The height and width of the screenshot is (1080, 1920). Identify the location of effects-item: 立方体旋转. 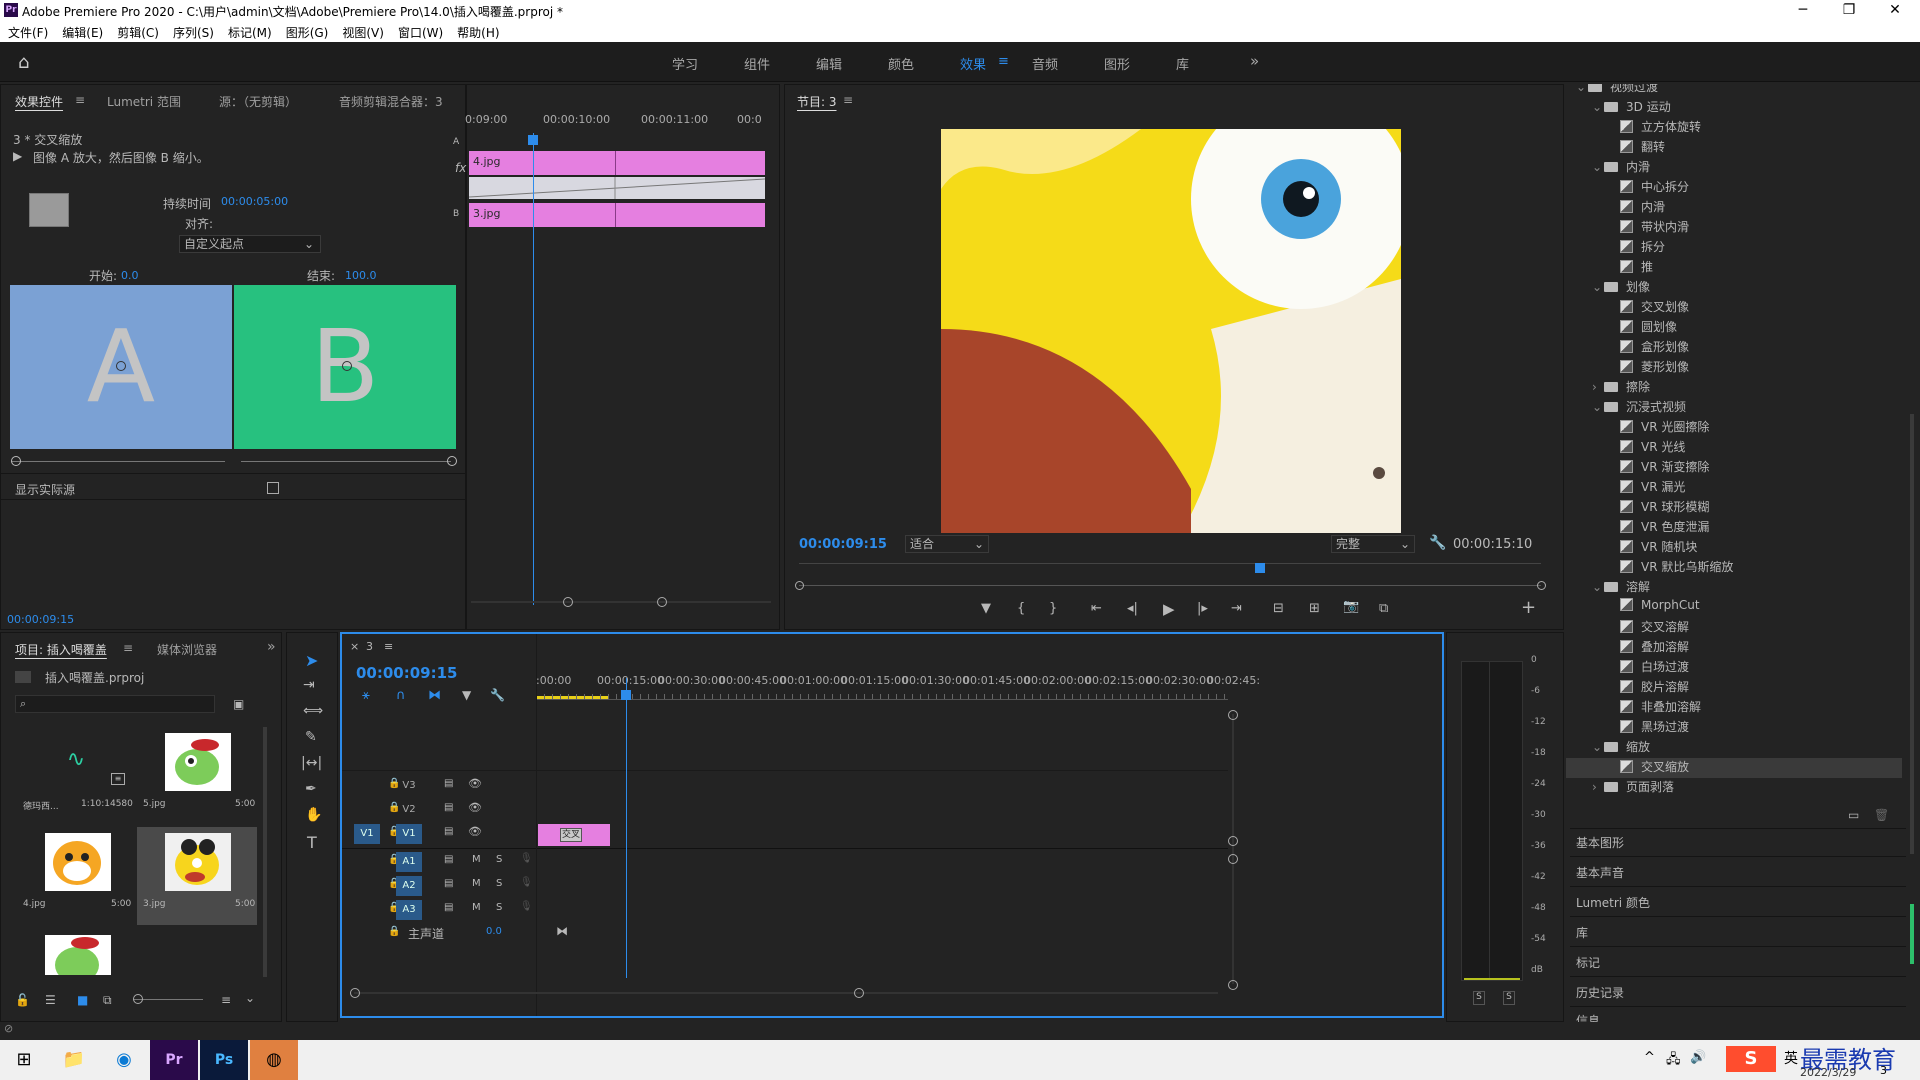
(1734, 128).